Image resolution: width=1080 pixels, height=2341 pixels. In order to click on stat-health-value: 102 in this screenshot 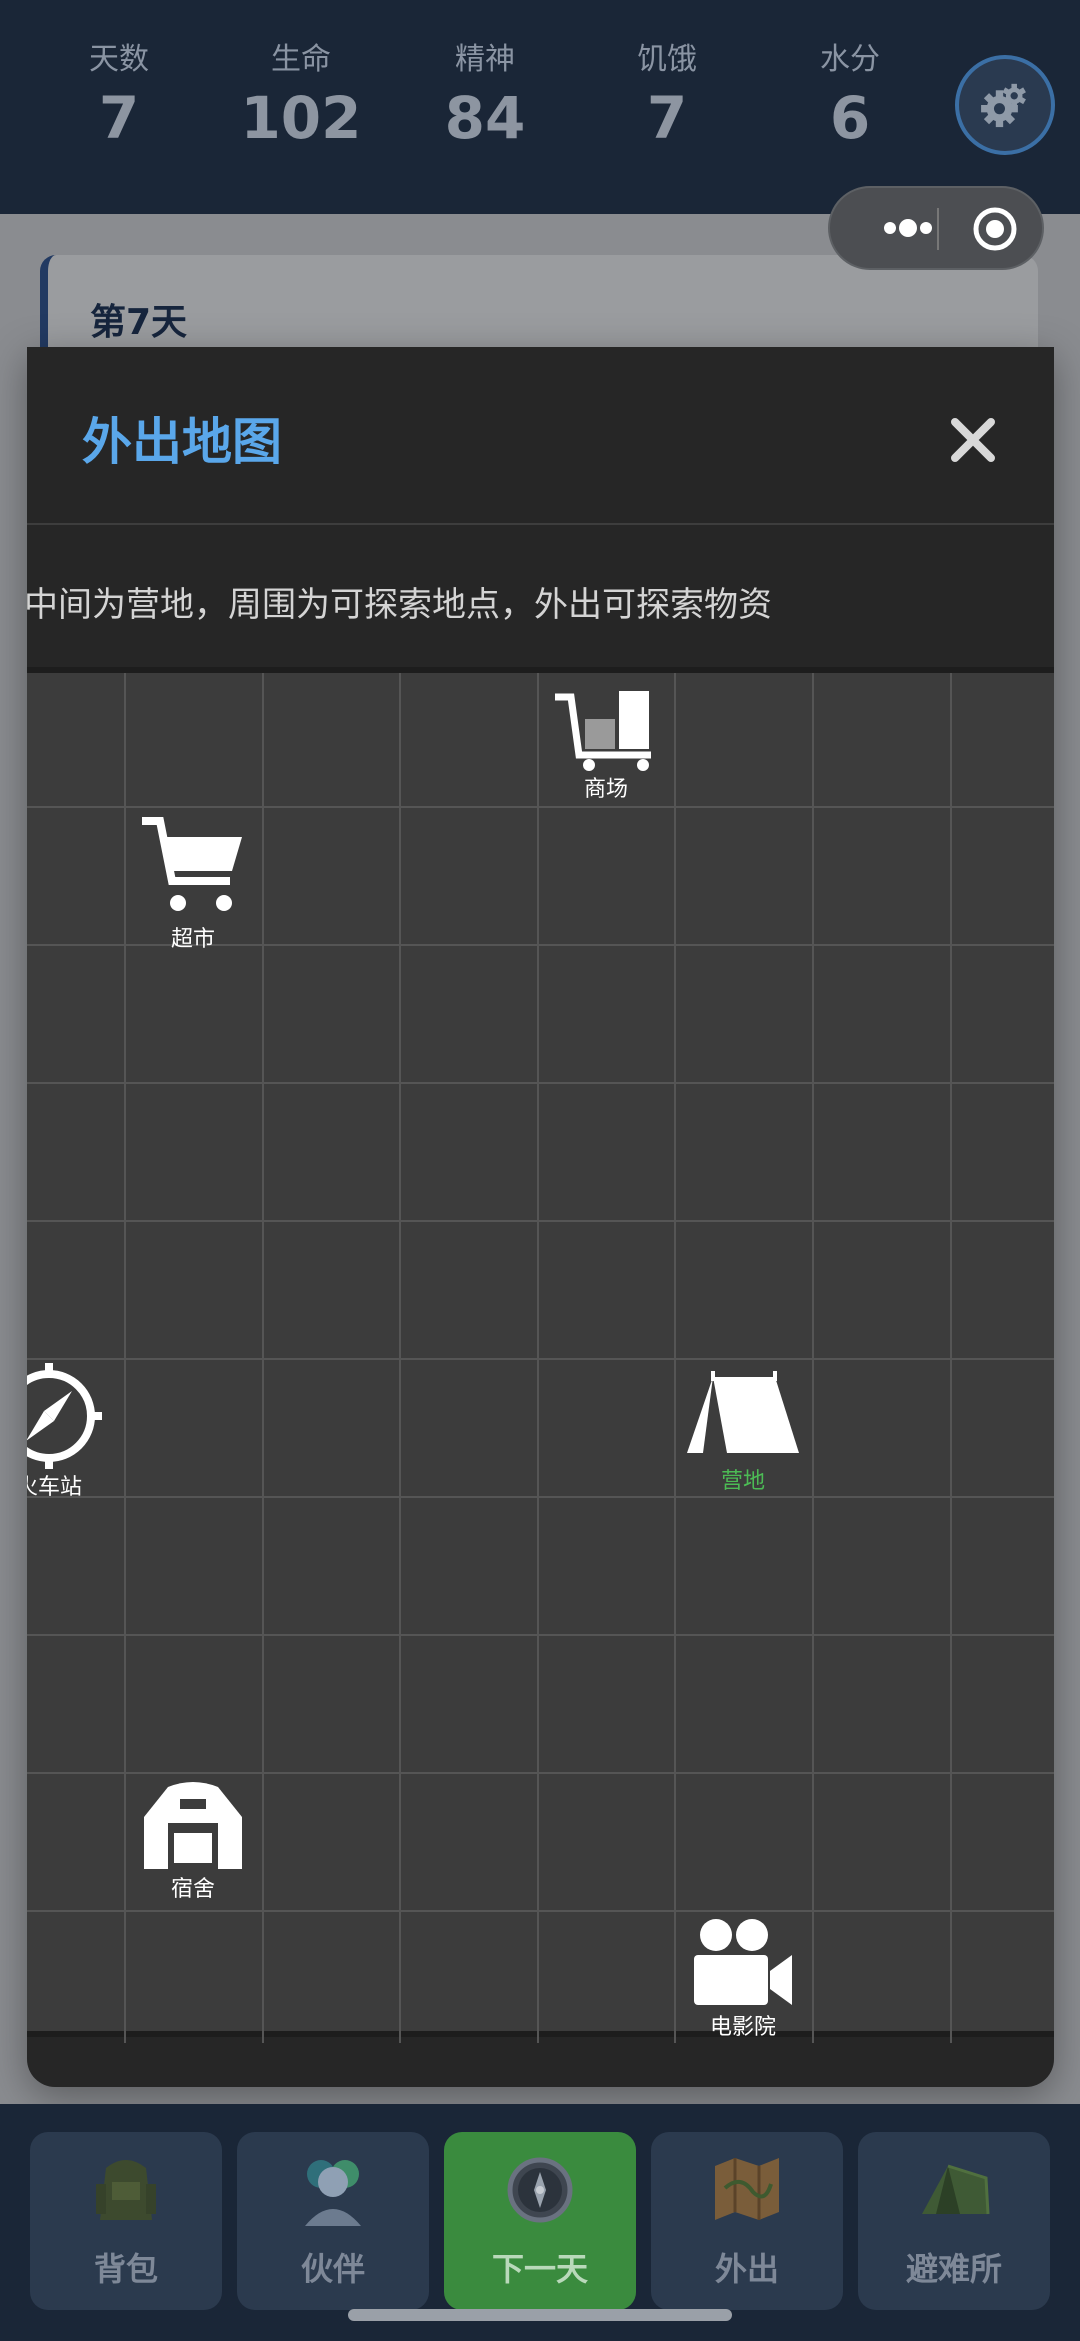, I will do `click(301, 118)`.